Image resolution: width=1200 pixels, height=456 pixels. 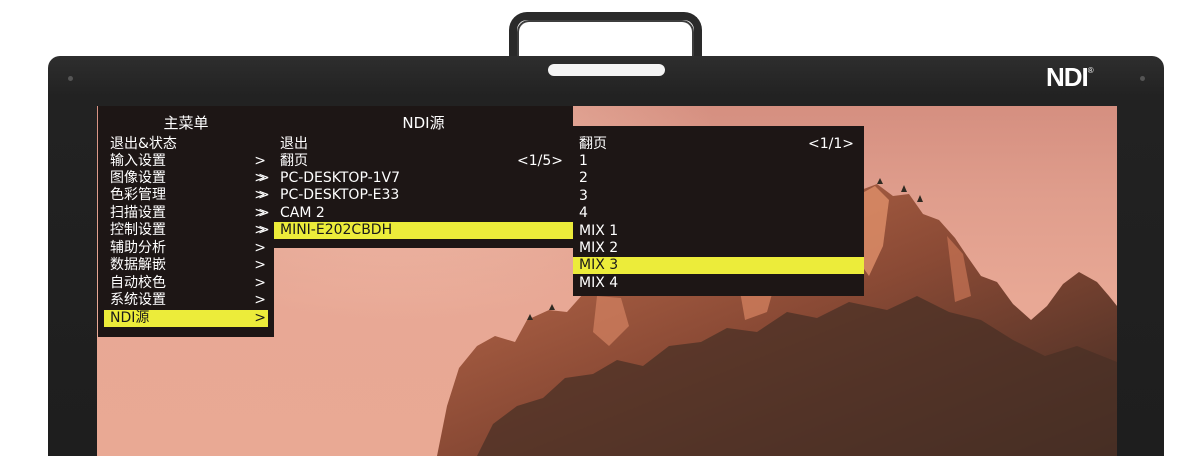 I want to click on ndi-source-item: > PC-DESKTOP-1V7, so click(x=415, y=178).